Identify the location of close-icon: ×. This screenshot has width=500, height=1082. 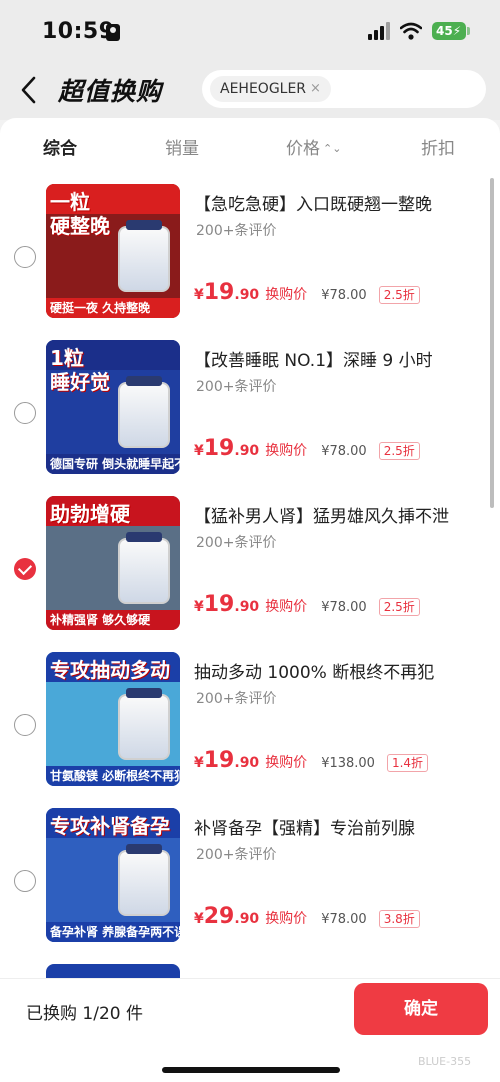
(315, 89).